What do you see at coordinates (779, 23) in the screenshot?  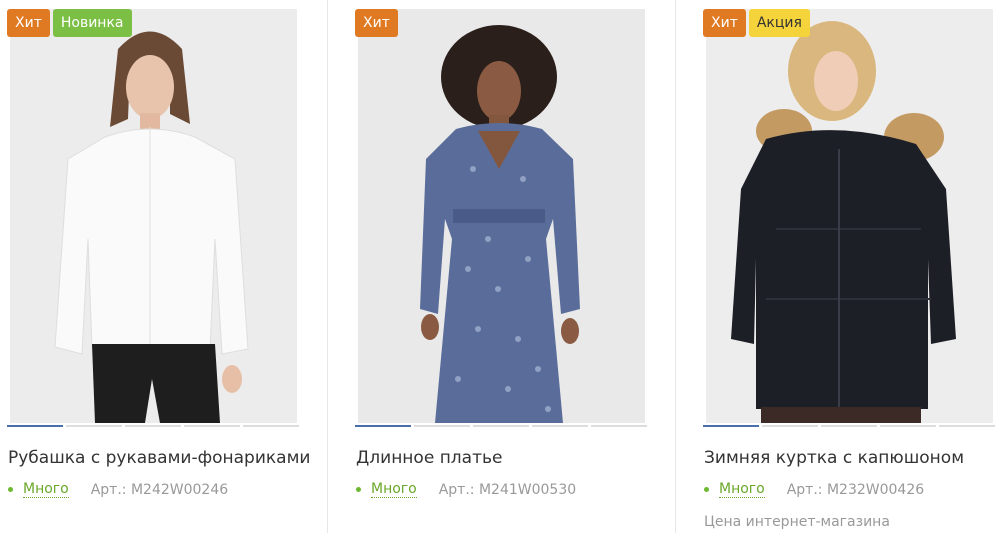 I see `badge-sale: Акция` at bounding box center [779, 23].